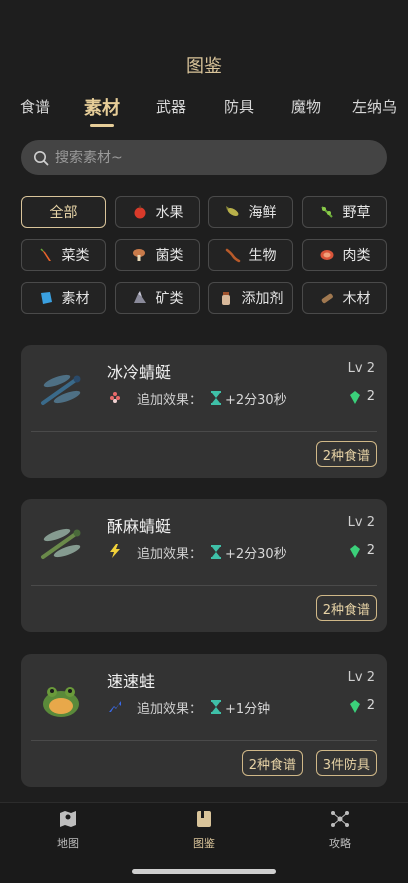  What do you see at coordinates (102, 107) in the screenshot?
I see `tab-materials: 素材` at bounding box center [102, 107].